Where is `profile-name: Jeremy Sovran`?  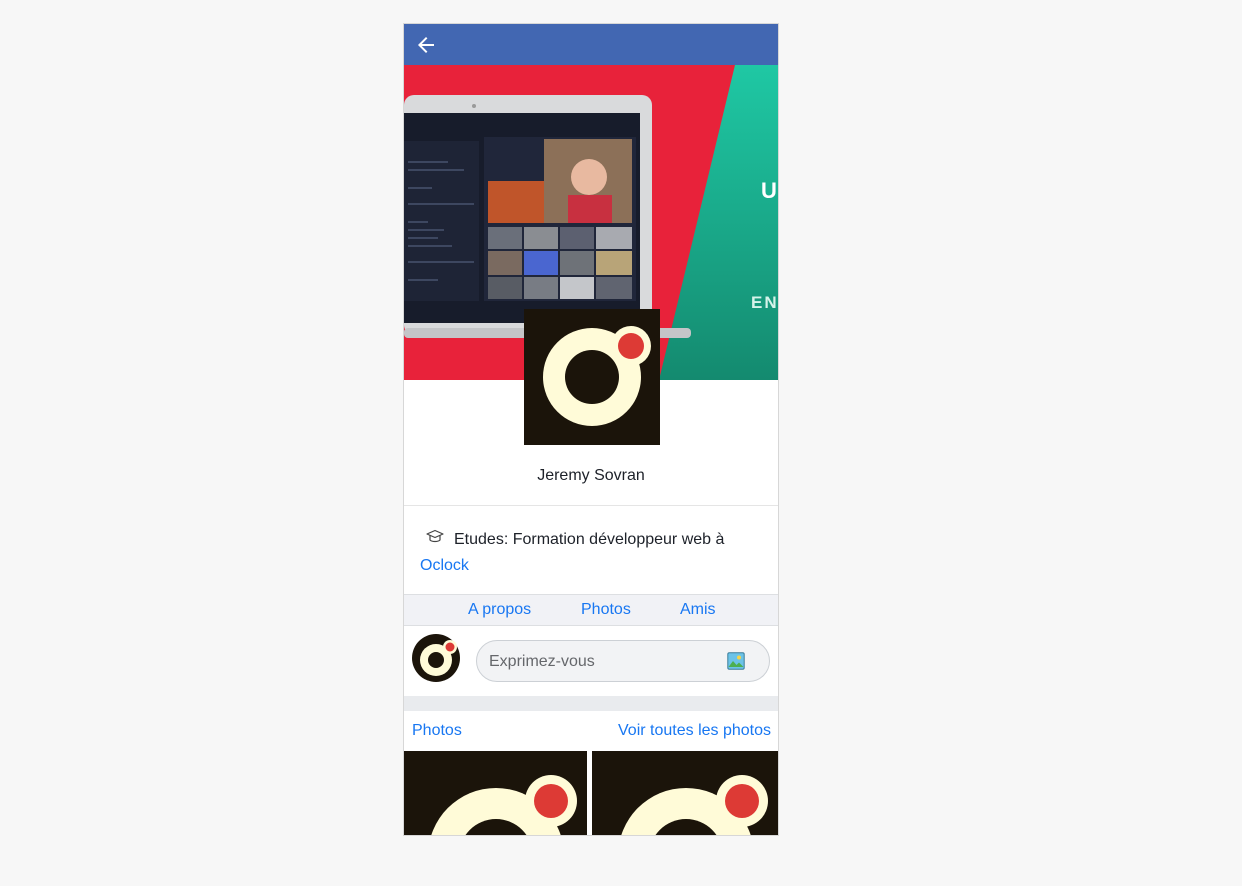 profile-name: Jeremy Sovran is located at coordinates (591, 475).